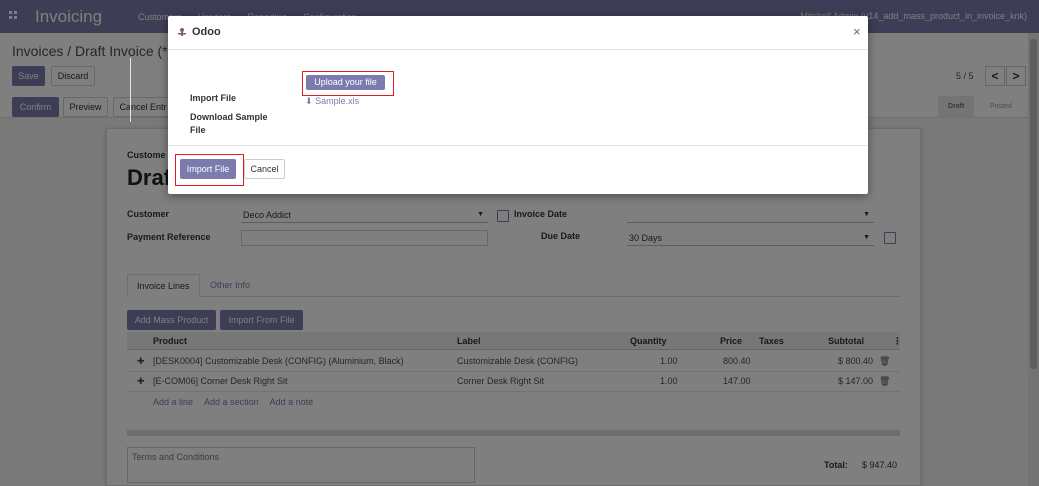 The image size is (1039, 486). Describe the element at coordinates (206, 32) in the screenshot. I see `modal-title: Odoo` at that location.